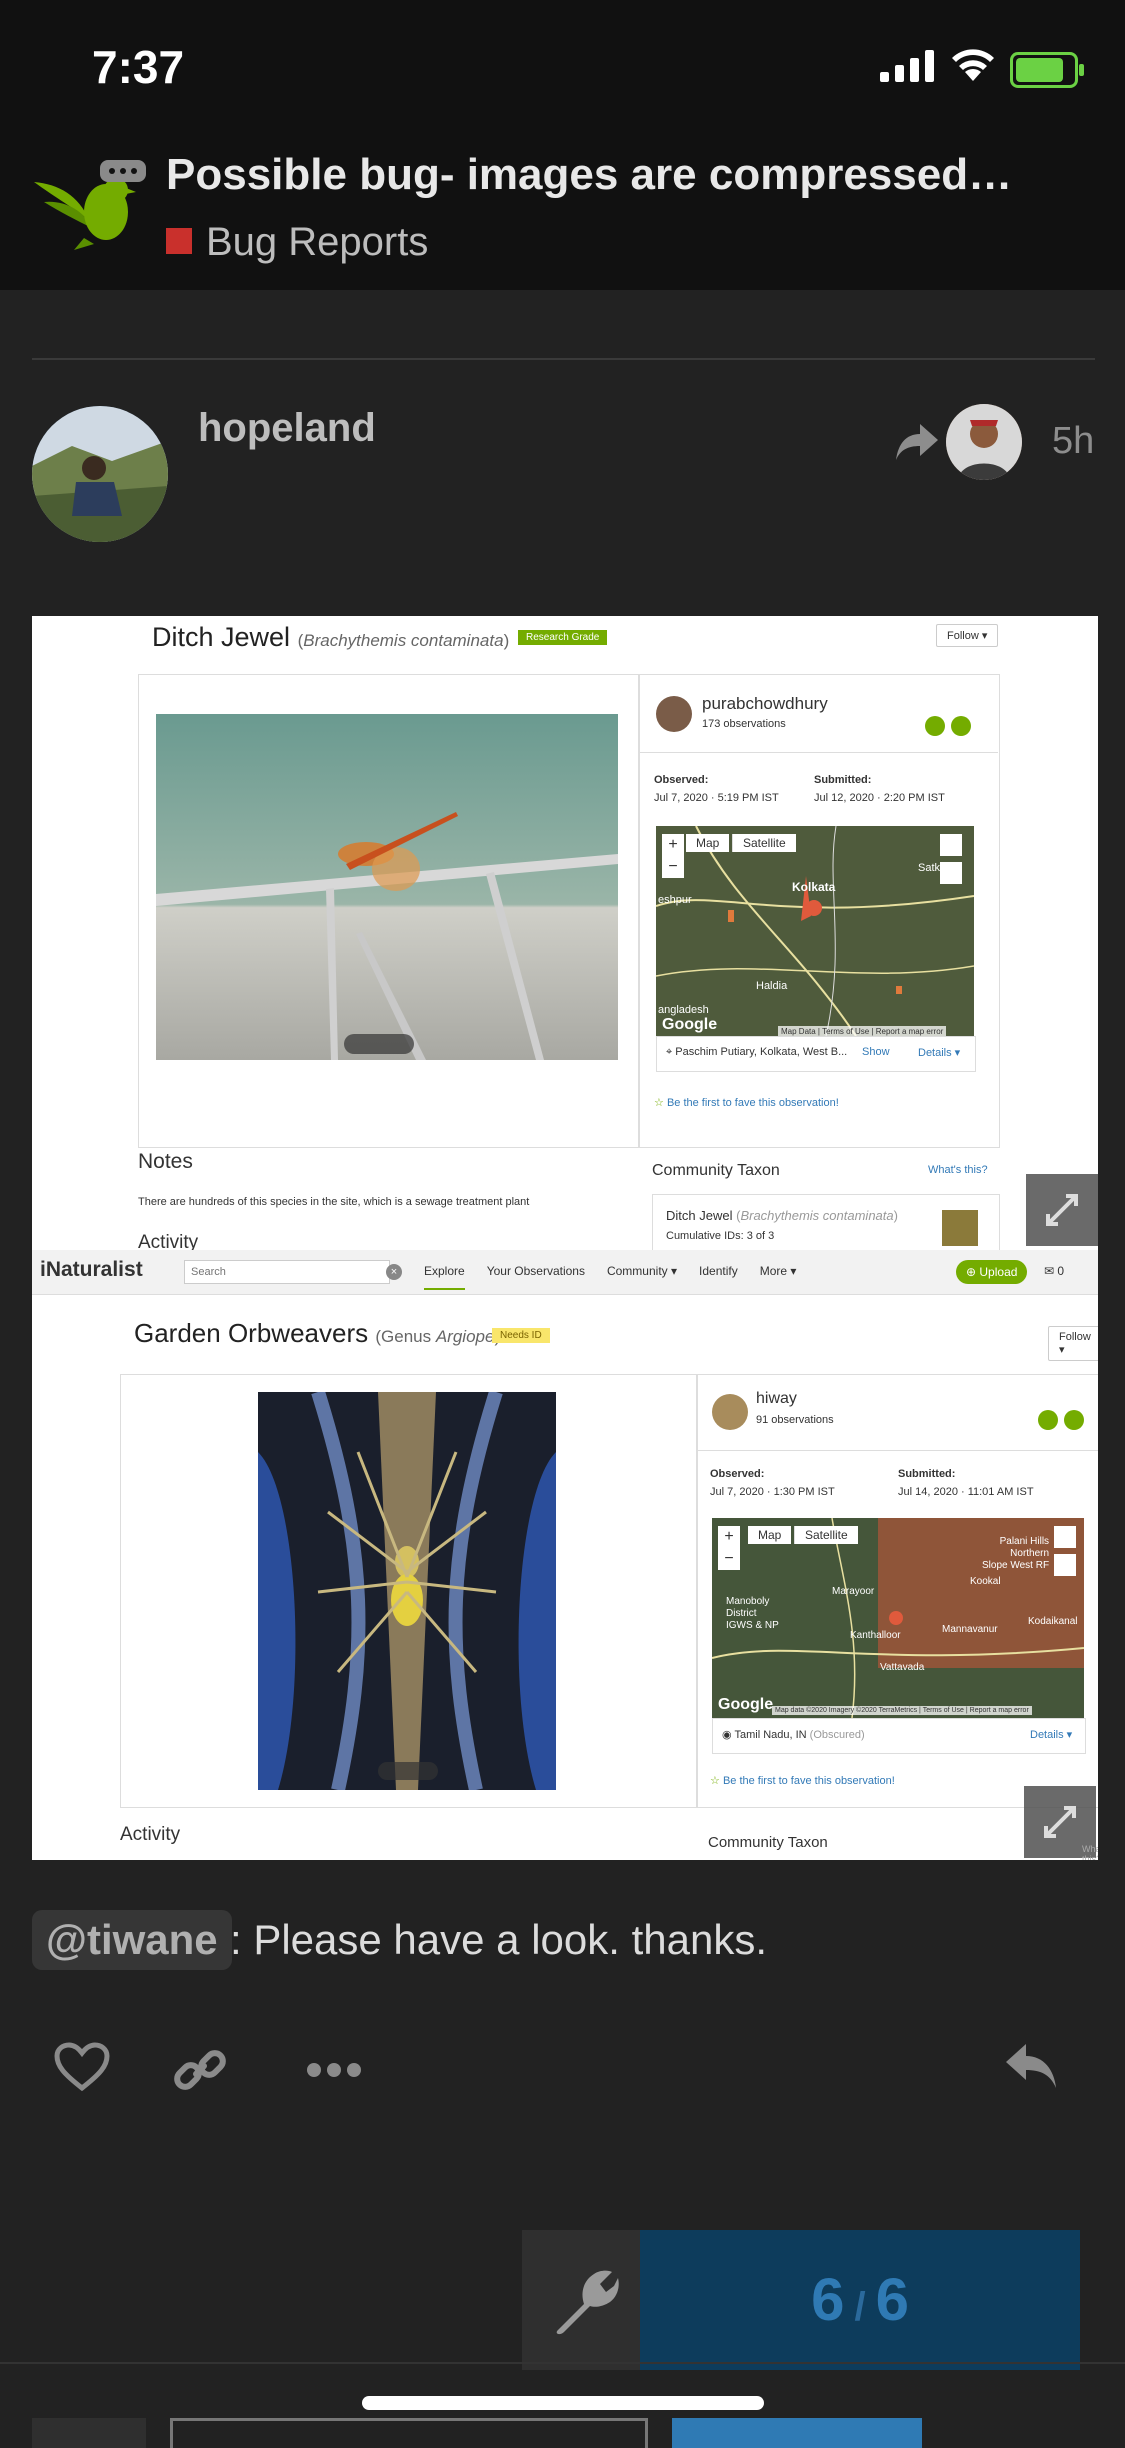 The height and width of the screenshot is (2448, 1125). Describe the element at coordinates (999, 1710) in the screenshot. I see `report-map-link-2: Report a map error` at that location.